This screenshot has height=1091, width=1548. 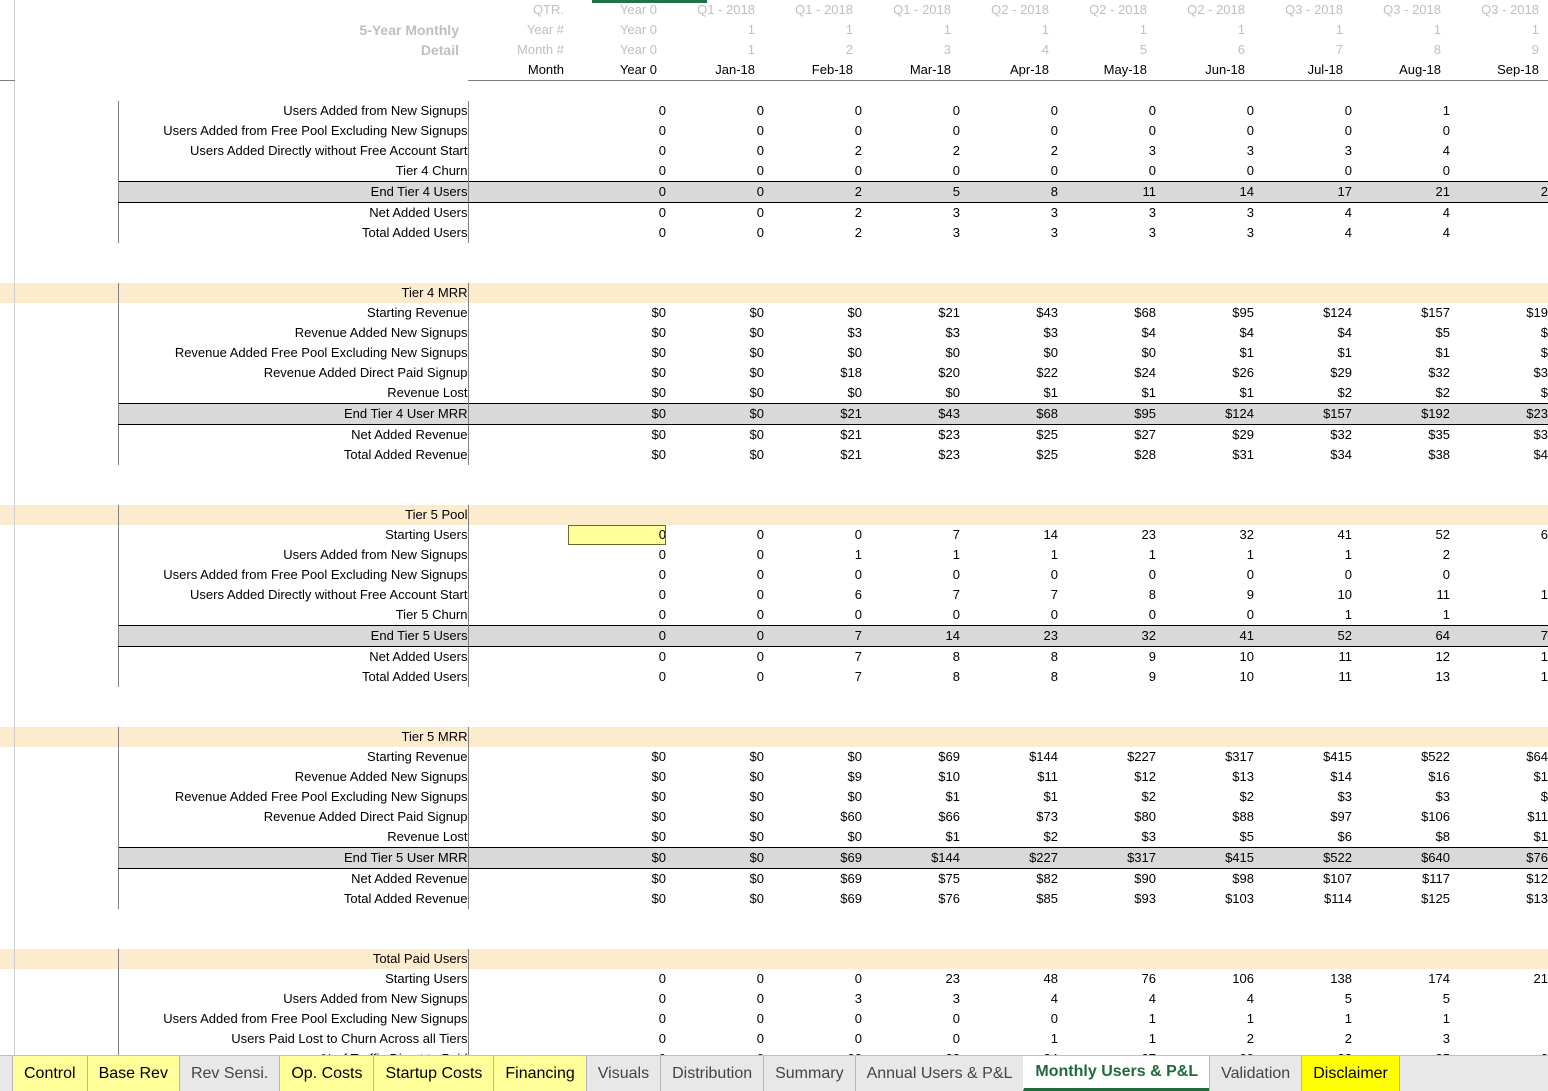 I want to click on cell: 8, so click(x=1009, y=677).